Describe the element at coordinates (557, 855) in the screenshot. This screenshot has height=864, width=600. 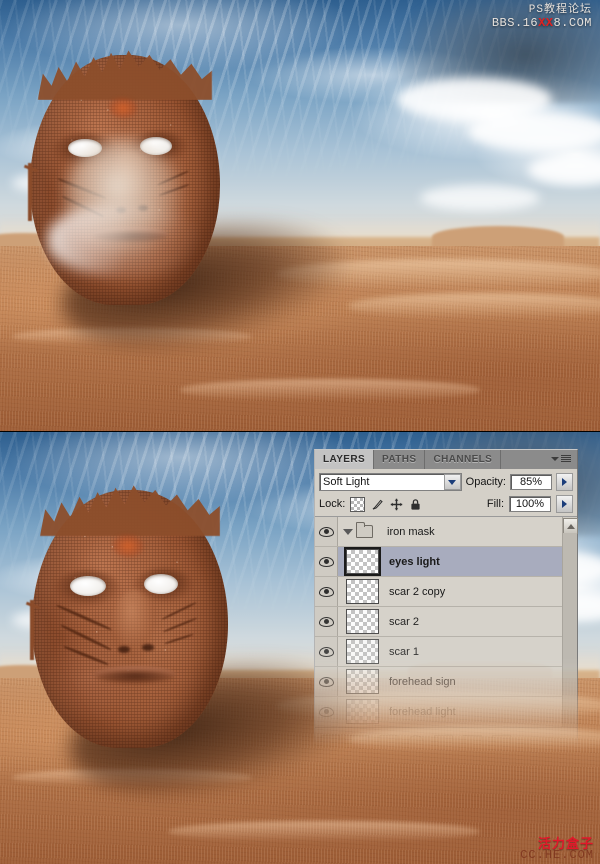
I see `watermark-bottom-line2: CC.HE.COM` at that location.